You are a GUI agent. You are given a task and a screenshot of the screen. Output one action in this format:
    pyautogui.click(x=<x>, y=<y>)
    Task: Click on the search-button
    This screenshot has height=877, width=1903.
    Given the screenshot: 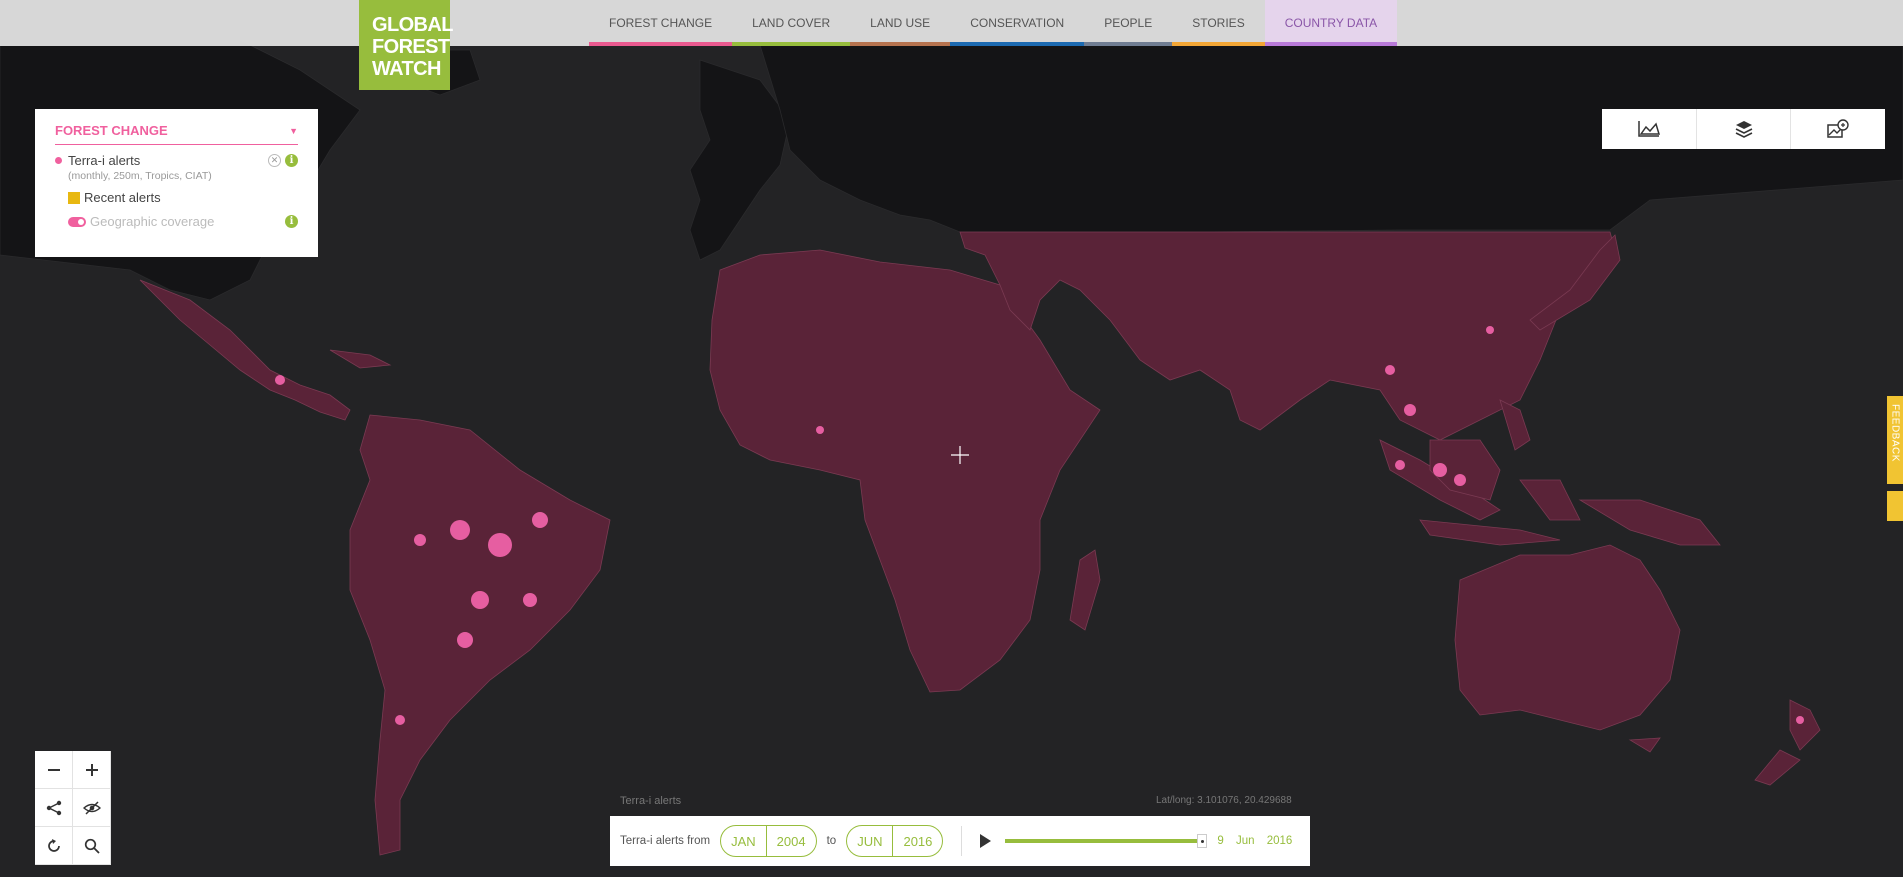 What is the action you would take?
    pyautogui.click(x=92, y=846)
    